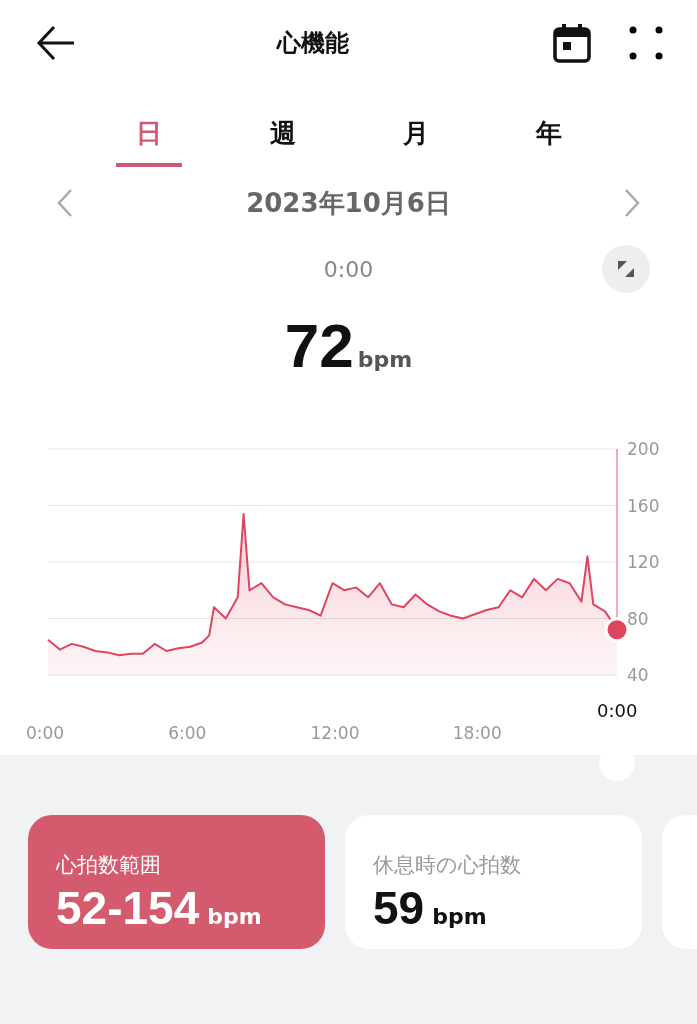 This screenshot has height=1024, width=697. What do you see at coordinates (149, 141) in the screenshot?
I see `period-tab: 日` at bounding box center [149, 141].